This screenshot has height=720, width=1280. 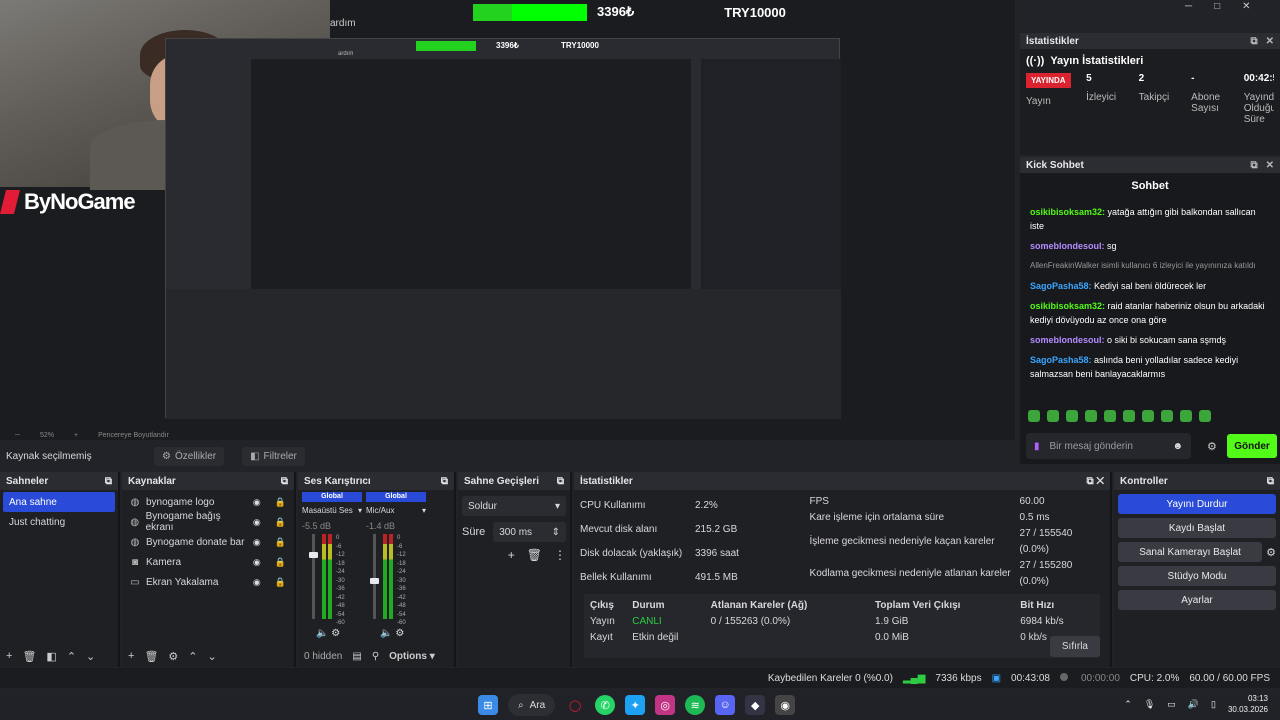 What do you see at coordinates (532, 705) in the screenshot?
I see `search-box: ⌕ Ara` at bounding box center [532, 705].